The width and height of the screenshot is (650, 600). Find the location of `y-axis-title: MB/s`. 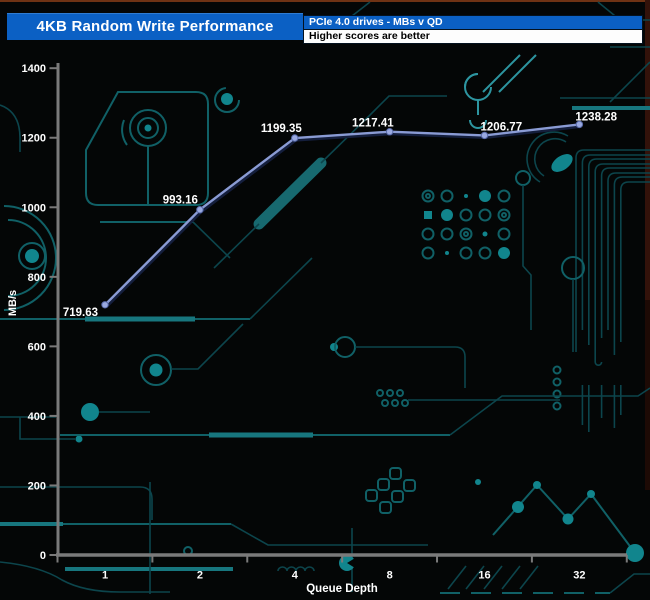

y-axis-title: MB/s is located at coordinates (13, 303).